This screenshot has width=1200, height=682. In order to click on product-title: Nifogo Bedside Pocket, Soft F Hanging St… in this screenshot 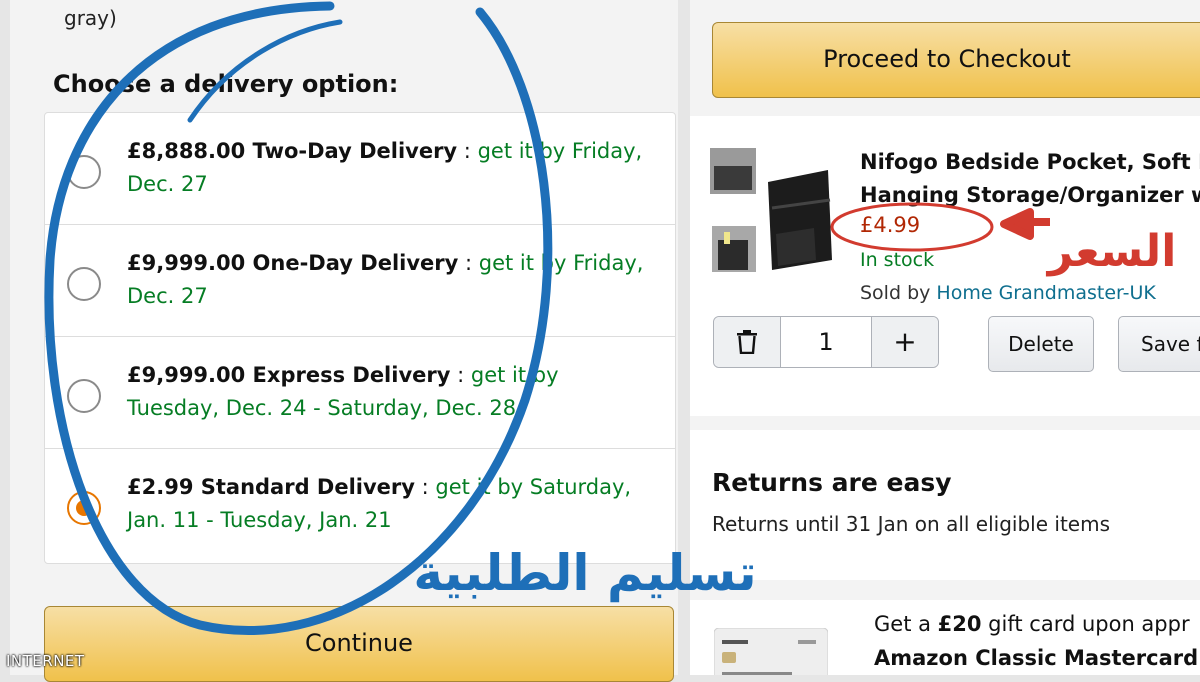, I will do `click(1030, 179)`.